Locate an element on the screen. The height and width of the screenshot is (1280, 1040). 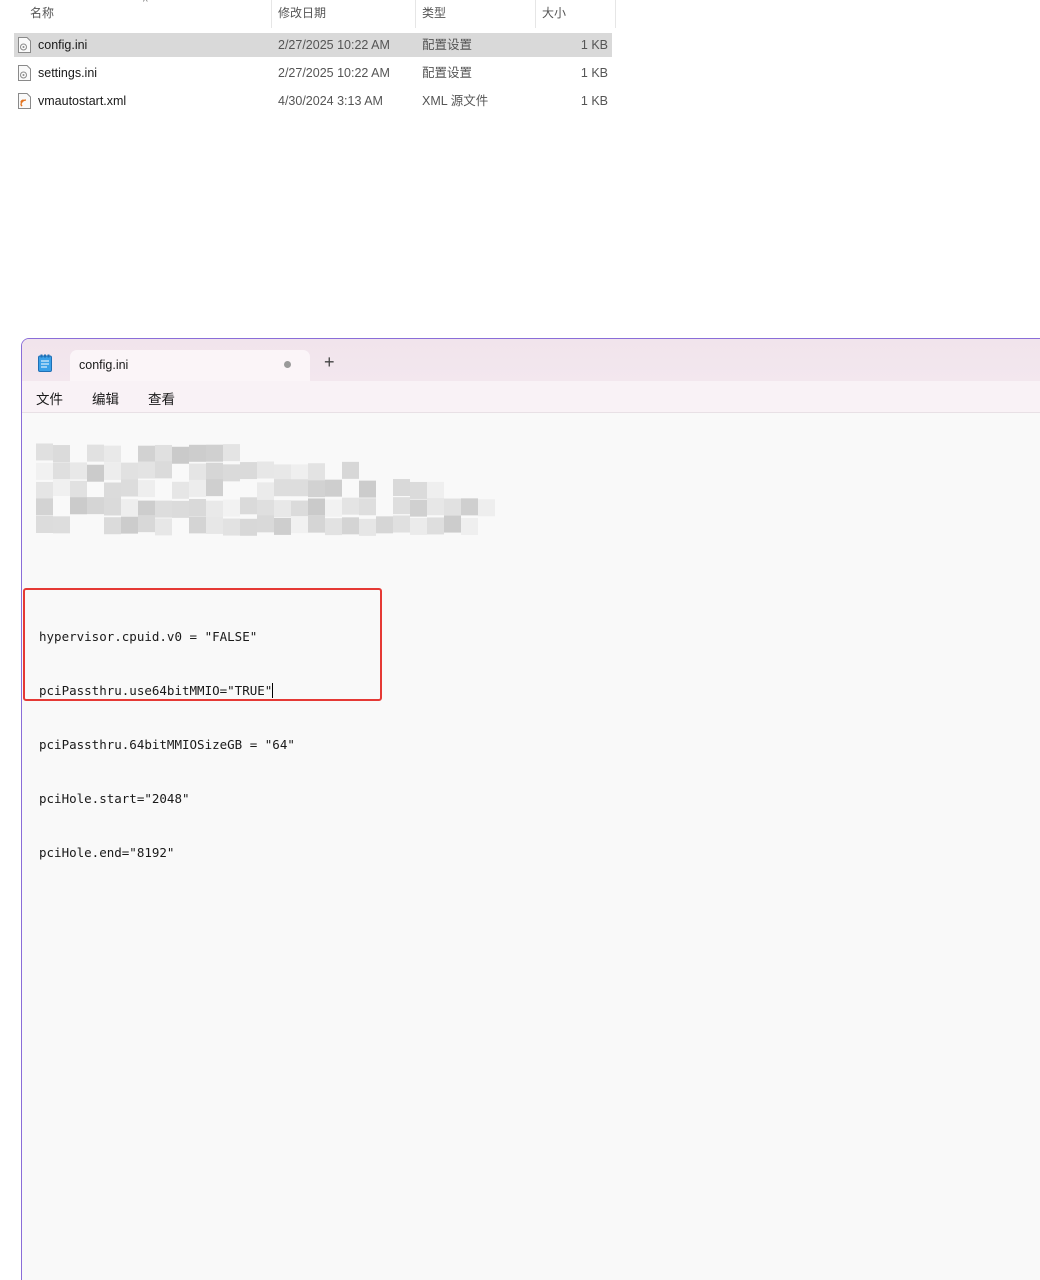
menu-file: 文件 is located at coordinates (49, 398).